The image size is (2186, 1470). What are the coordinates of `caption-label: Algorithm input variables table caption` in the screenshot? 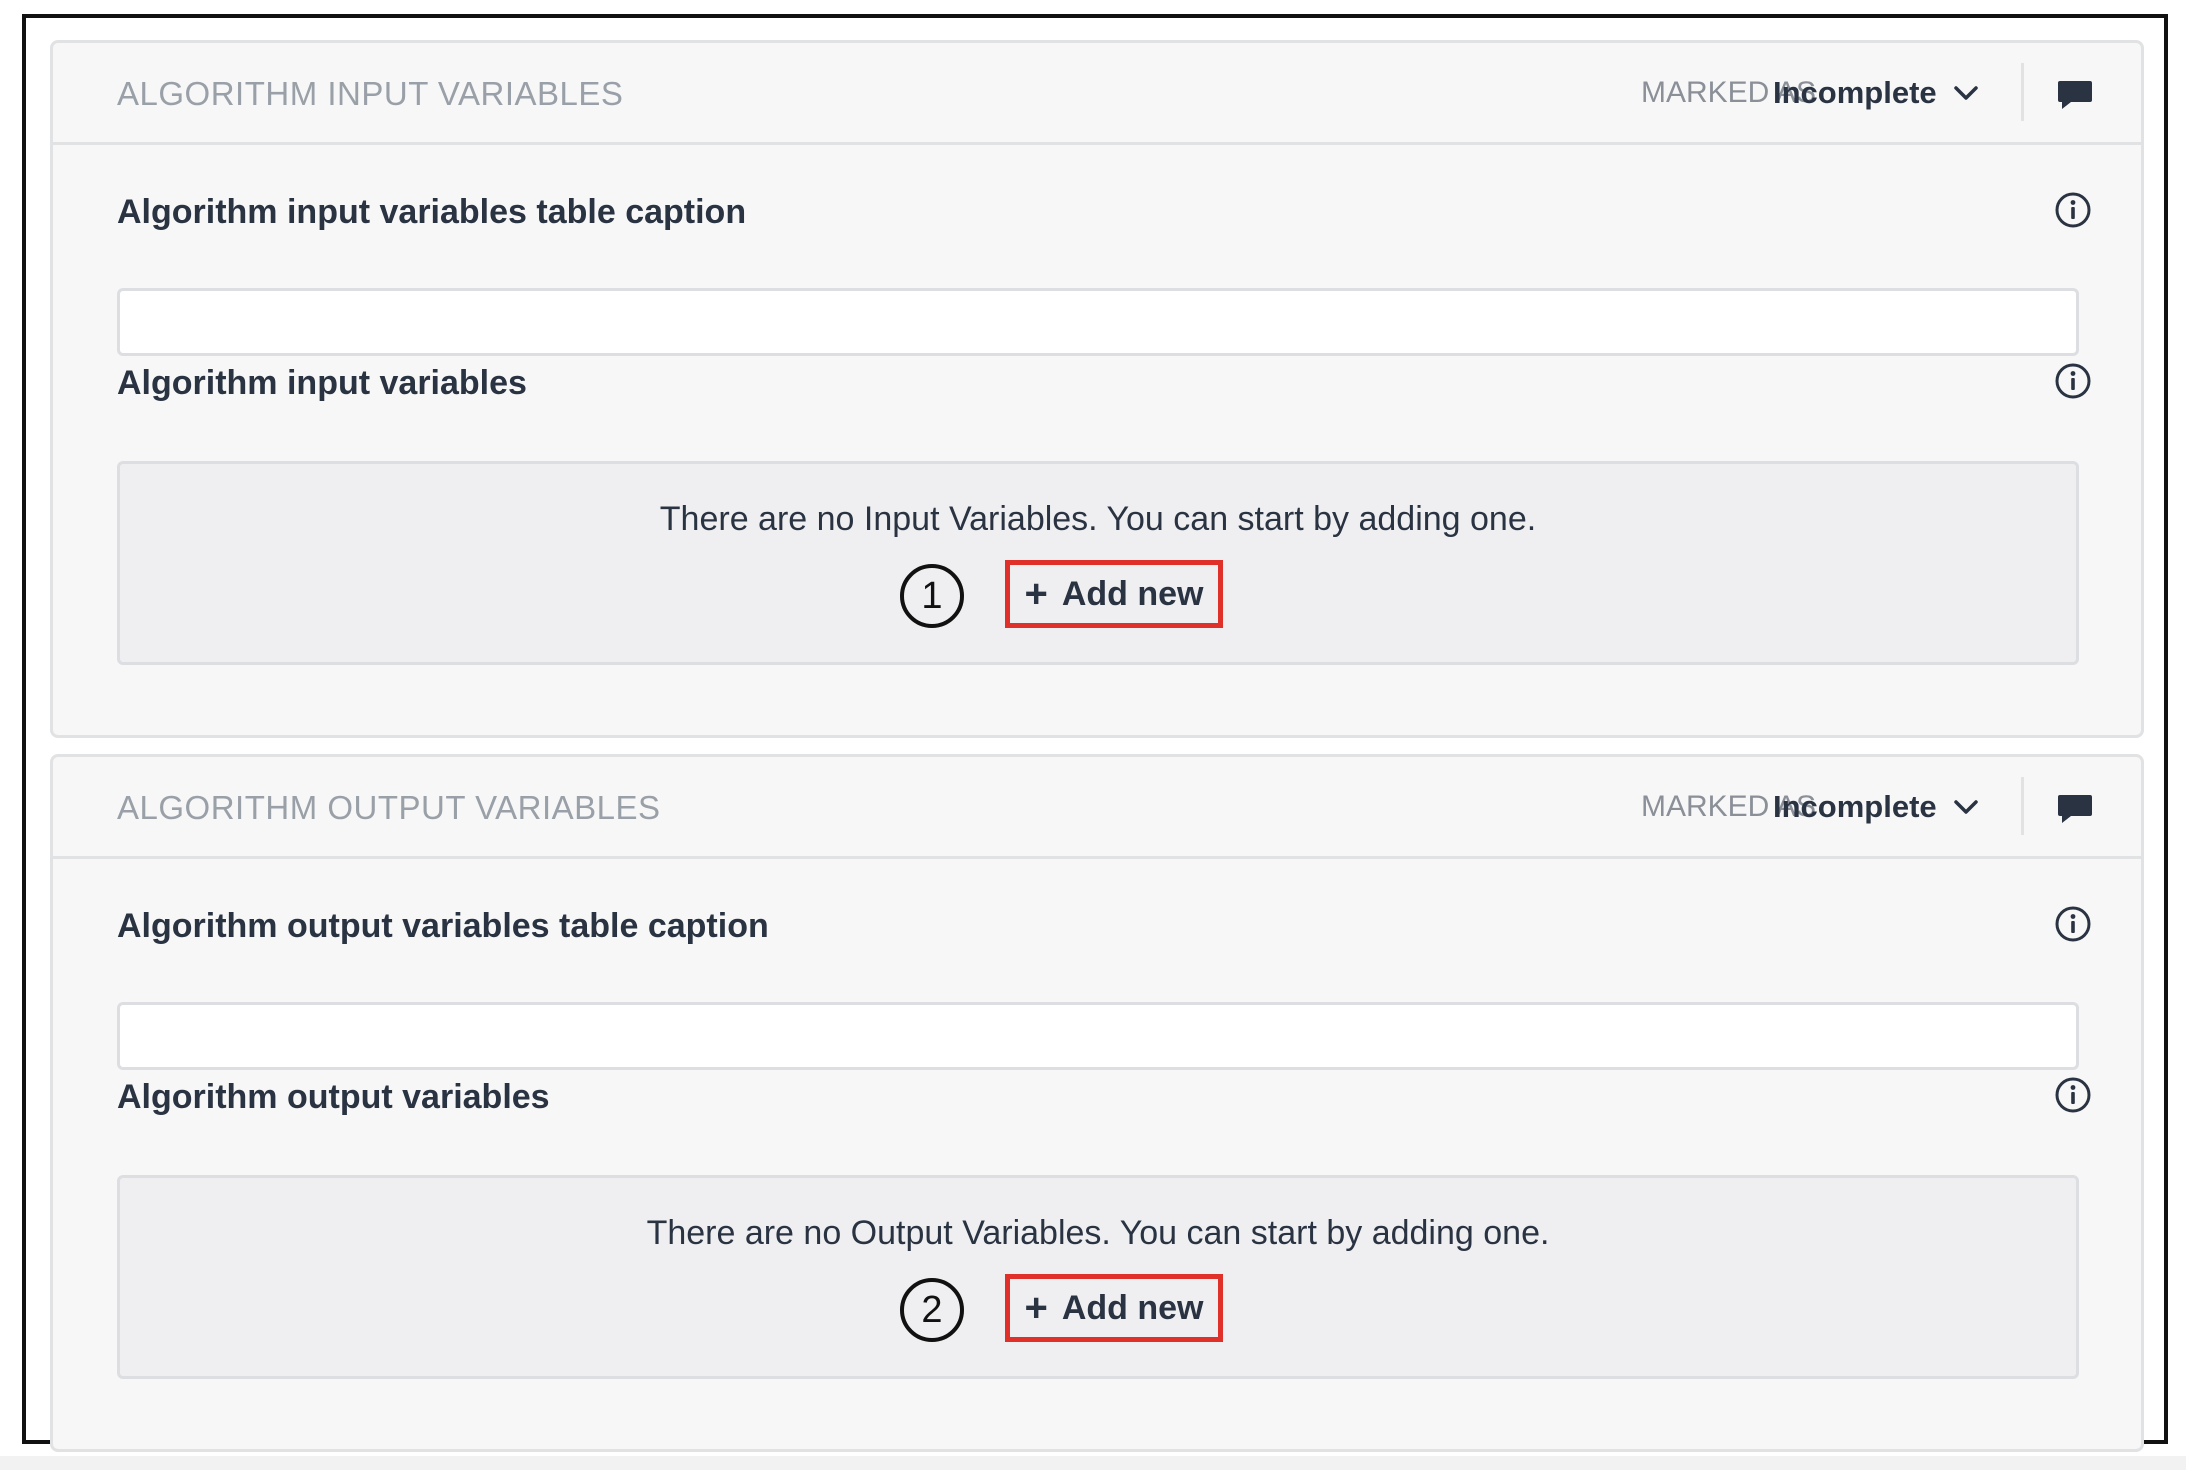 It's located at (432, 212).